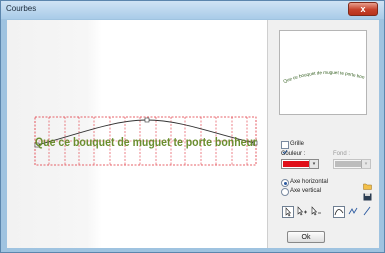  Describe the element at coordinates (339, 212) in the screenshot. I see `curve-icon` at that location.